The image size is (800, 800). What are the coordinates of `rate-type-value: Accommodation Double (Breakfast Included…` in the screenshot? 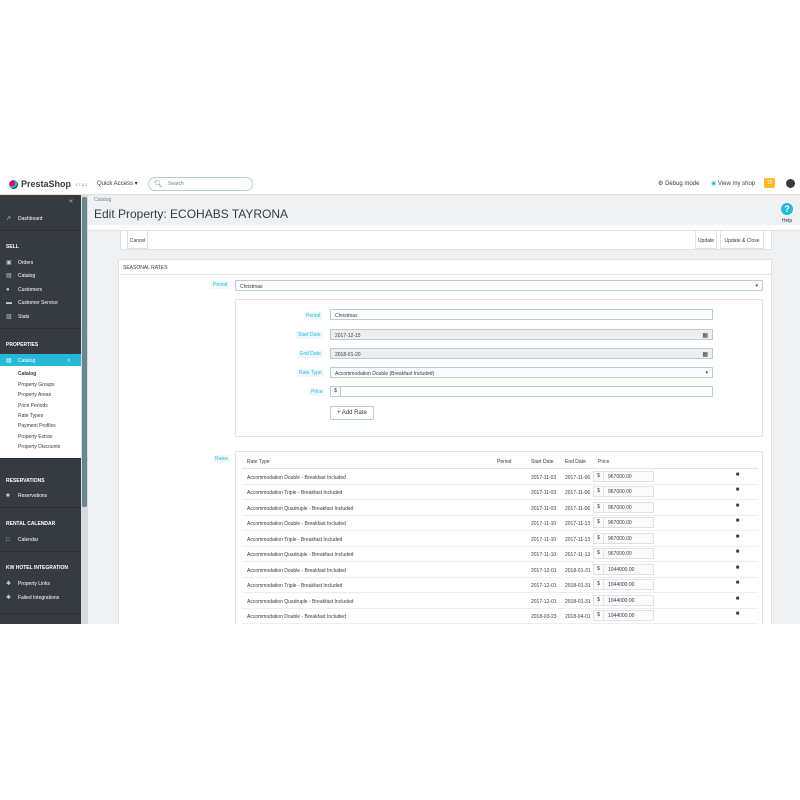 It's located at (385, 374).